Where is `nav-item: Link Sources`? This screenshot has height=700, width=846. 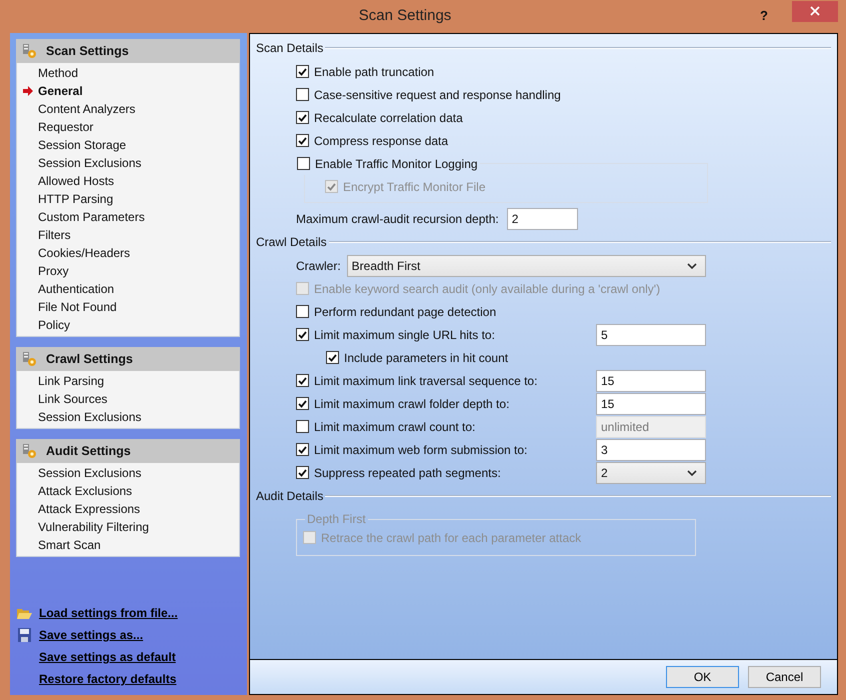
nav-item: Link Sources is located at coordinates (128, 399).